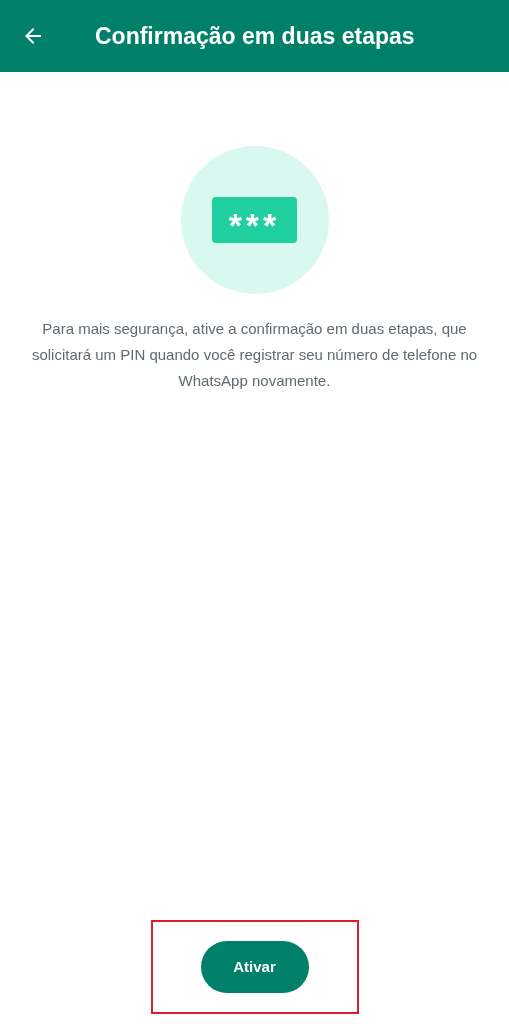 The image size is (509, 1024). What do you see at coordinates (254, 967) in the screenshot?
I see `activate-button: Ativar` at bounding box center [254, 967].